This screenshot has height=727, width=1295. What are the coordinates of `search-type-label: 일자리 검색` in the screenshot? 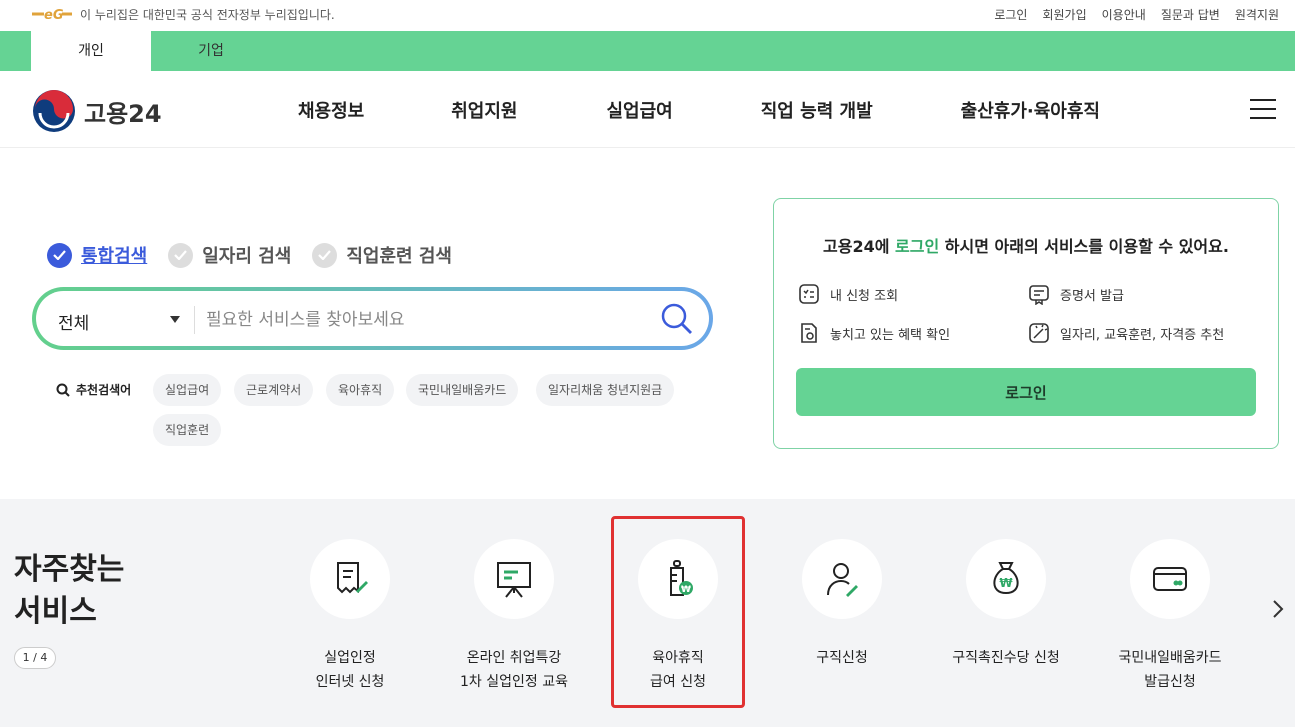 It's located at (247, 256).